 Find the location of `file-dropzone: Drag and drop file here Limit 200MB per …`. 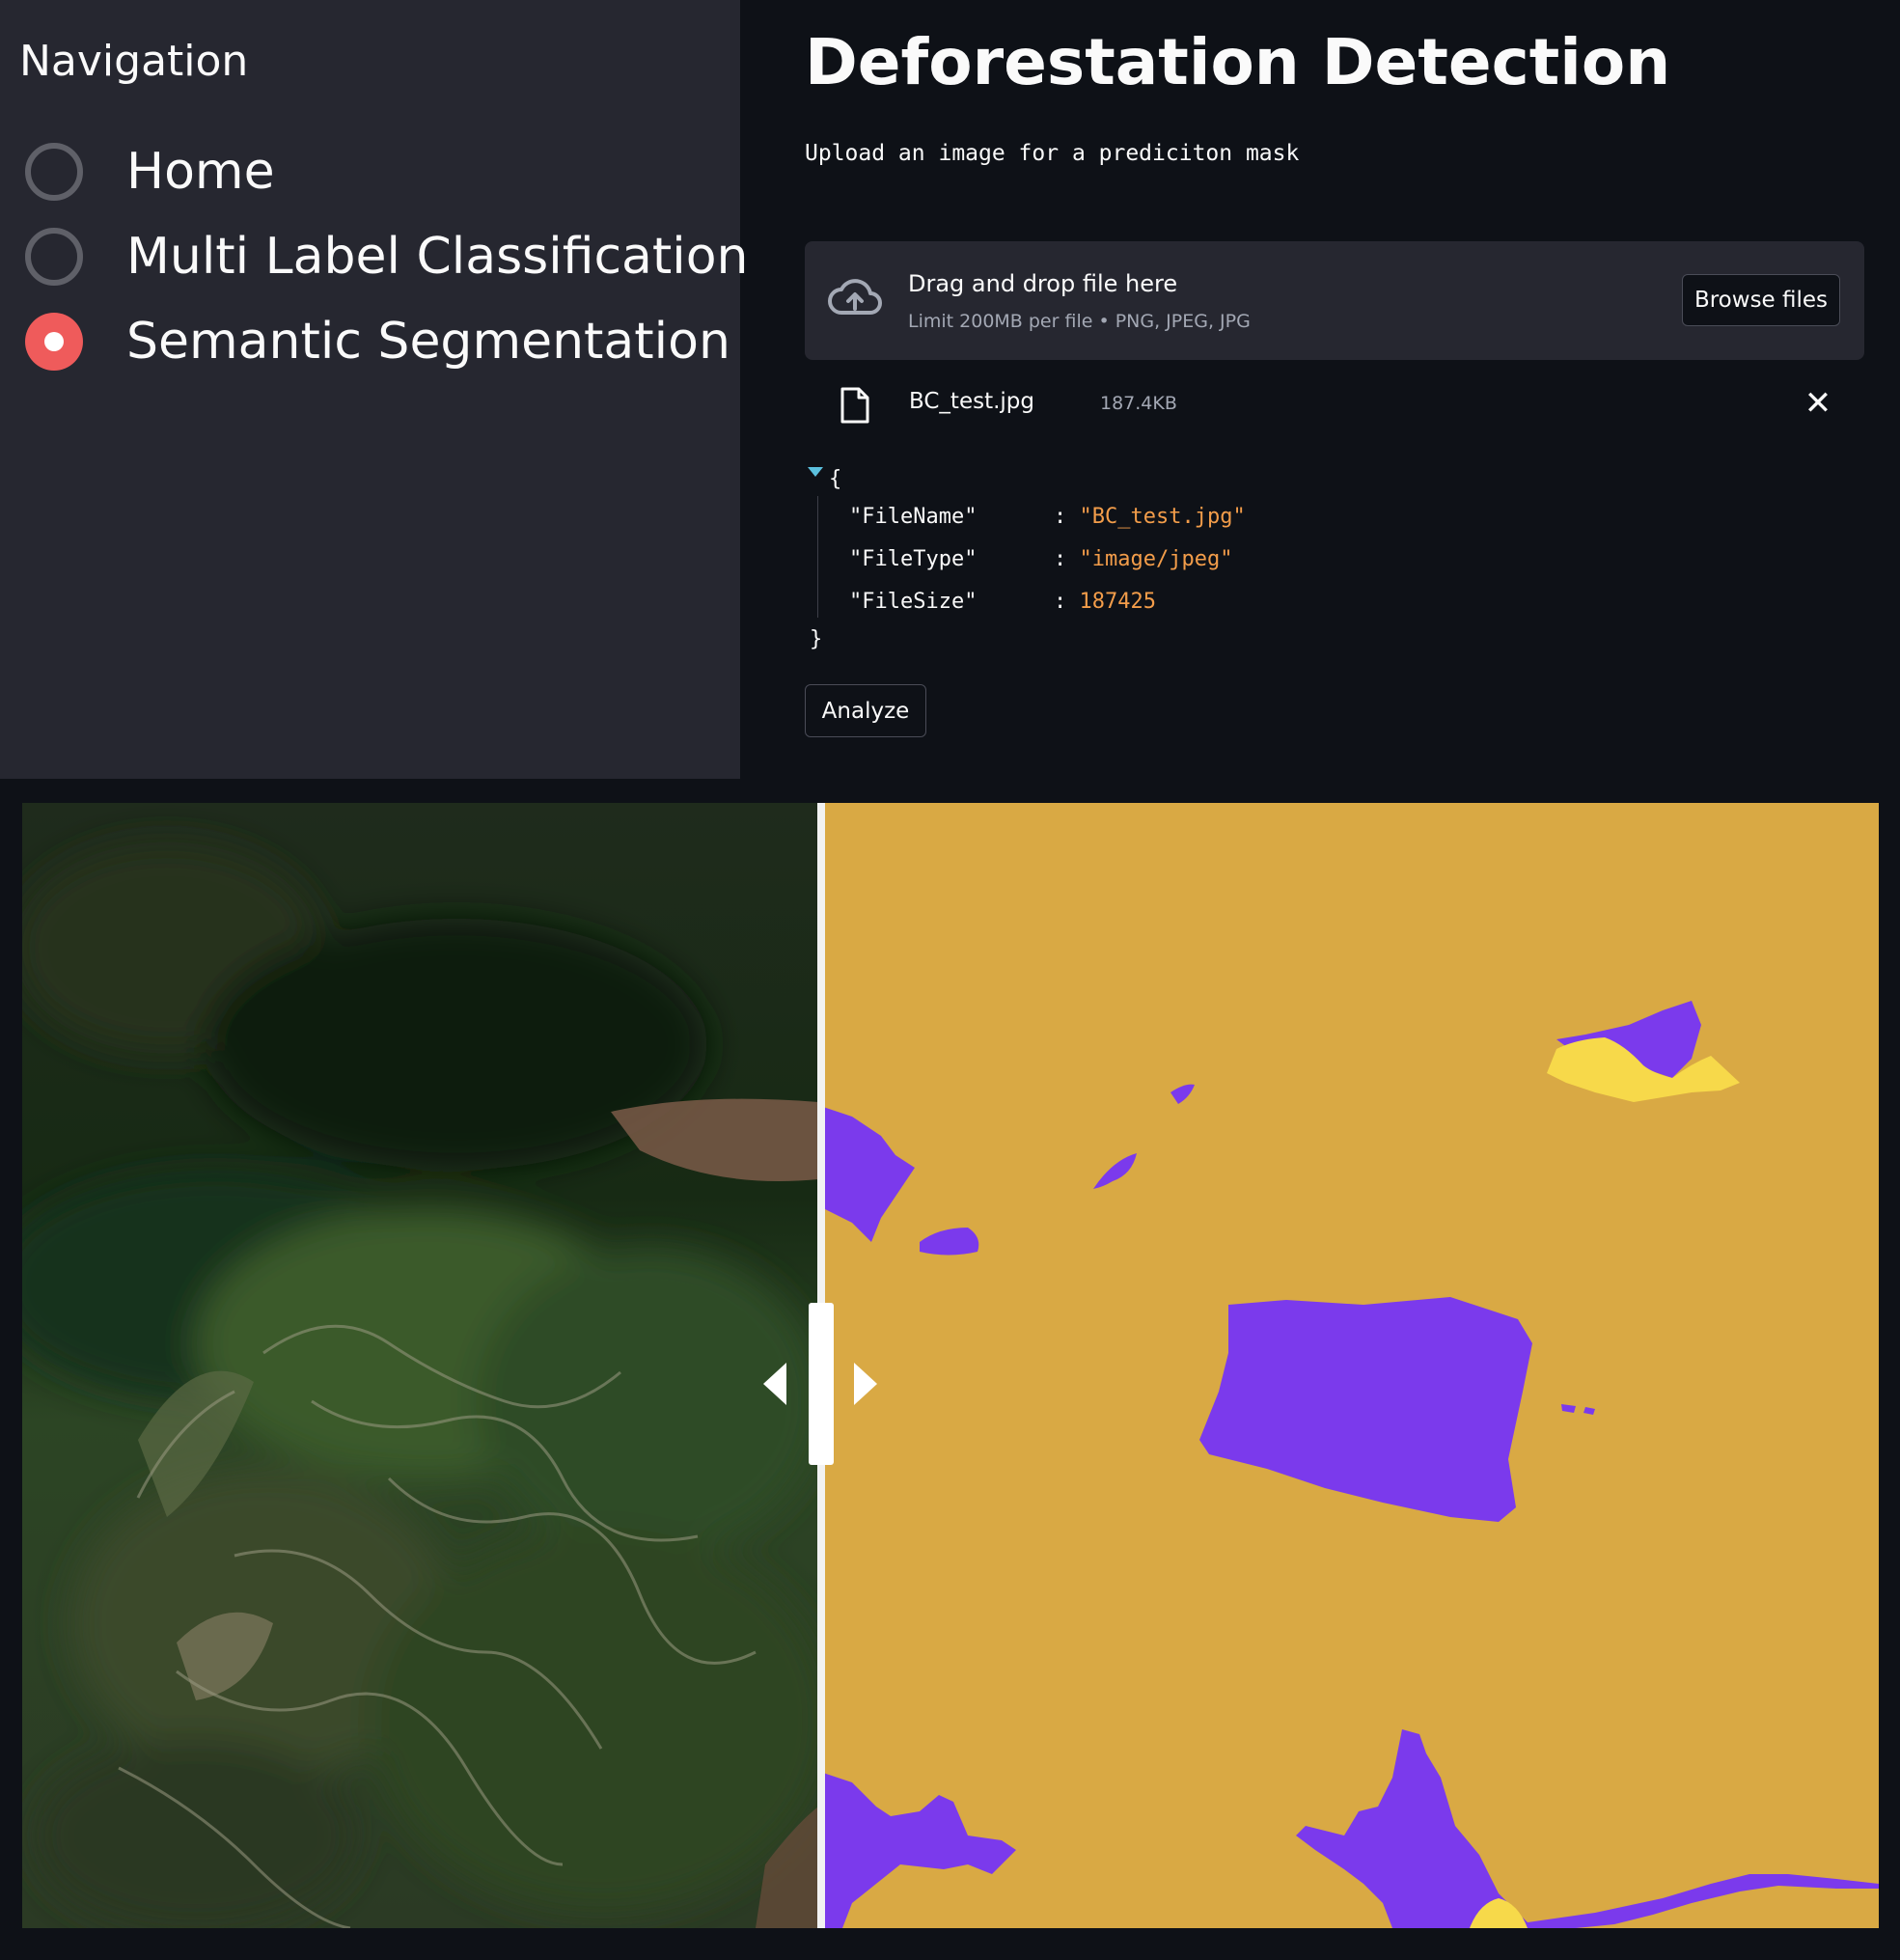

file-dropzone: Drag and drop file here Limit 200MB per … is located at coordinates (1335, 300).